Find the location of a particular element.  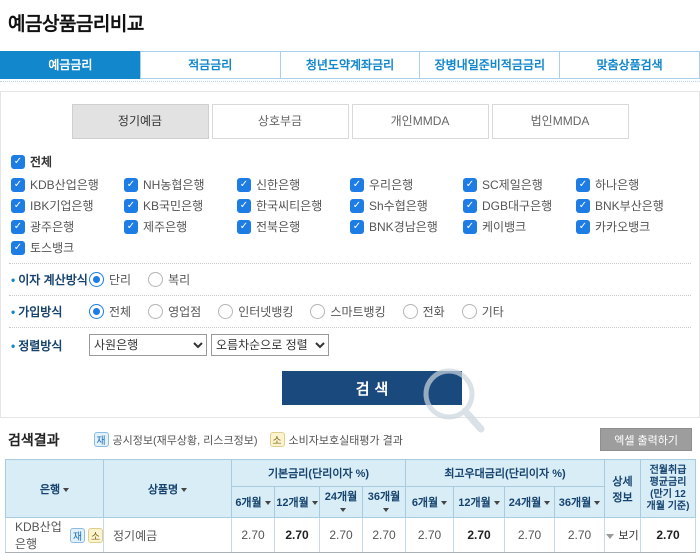

subtab-personal-mmda: 개인MMDA is located at coordinates (420, 121).